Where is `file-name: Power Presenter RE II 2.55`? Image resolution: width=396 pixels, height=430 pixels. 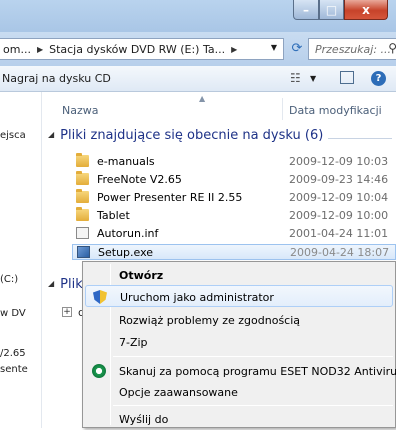 file-name: Power Presenter RE II 2.55 is located at coordinates (170, 197).